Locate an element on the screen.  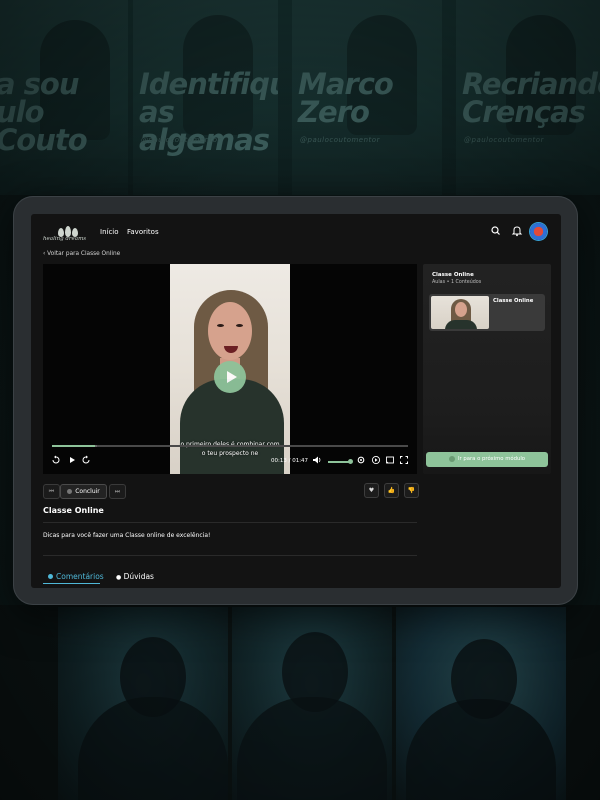
poster-1: a sou ulo Couto is located at coordinates (64, 97).